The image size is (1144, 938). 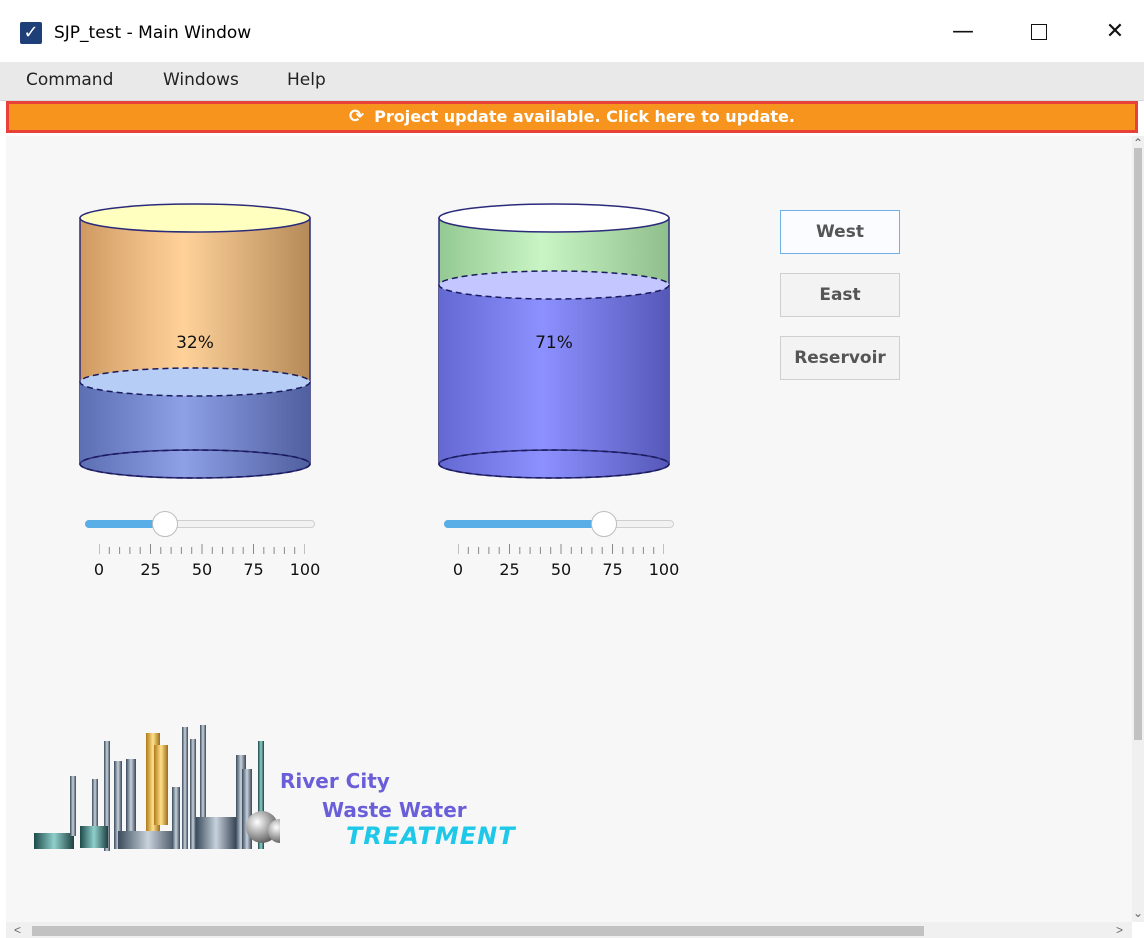 What do you see at coordinates (157, 788) in the screenshot?
I see `treatment-plant-logo` at bounding box center [157, 788].